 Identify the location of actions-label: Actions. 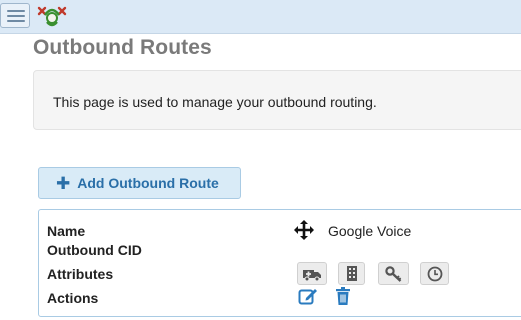
(73, 298).